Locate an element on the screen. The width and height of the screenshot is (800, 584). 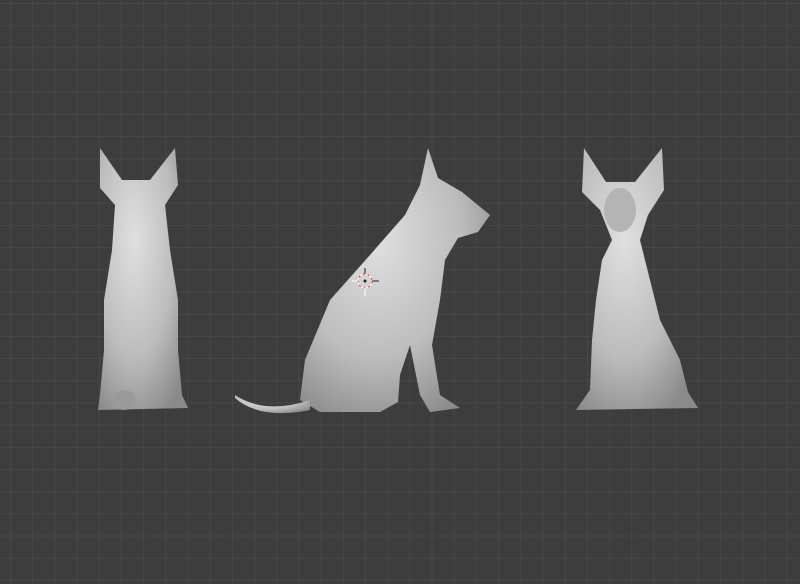
dog-front-view is located at coordinates (637, 279).